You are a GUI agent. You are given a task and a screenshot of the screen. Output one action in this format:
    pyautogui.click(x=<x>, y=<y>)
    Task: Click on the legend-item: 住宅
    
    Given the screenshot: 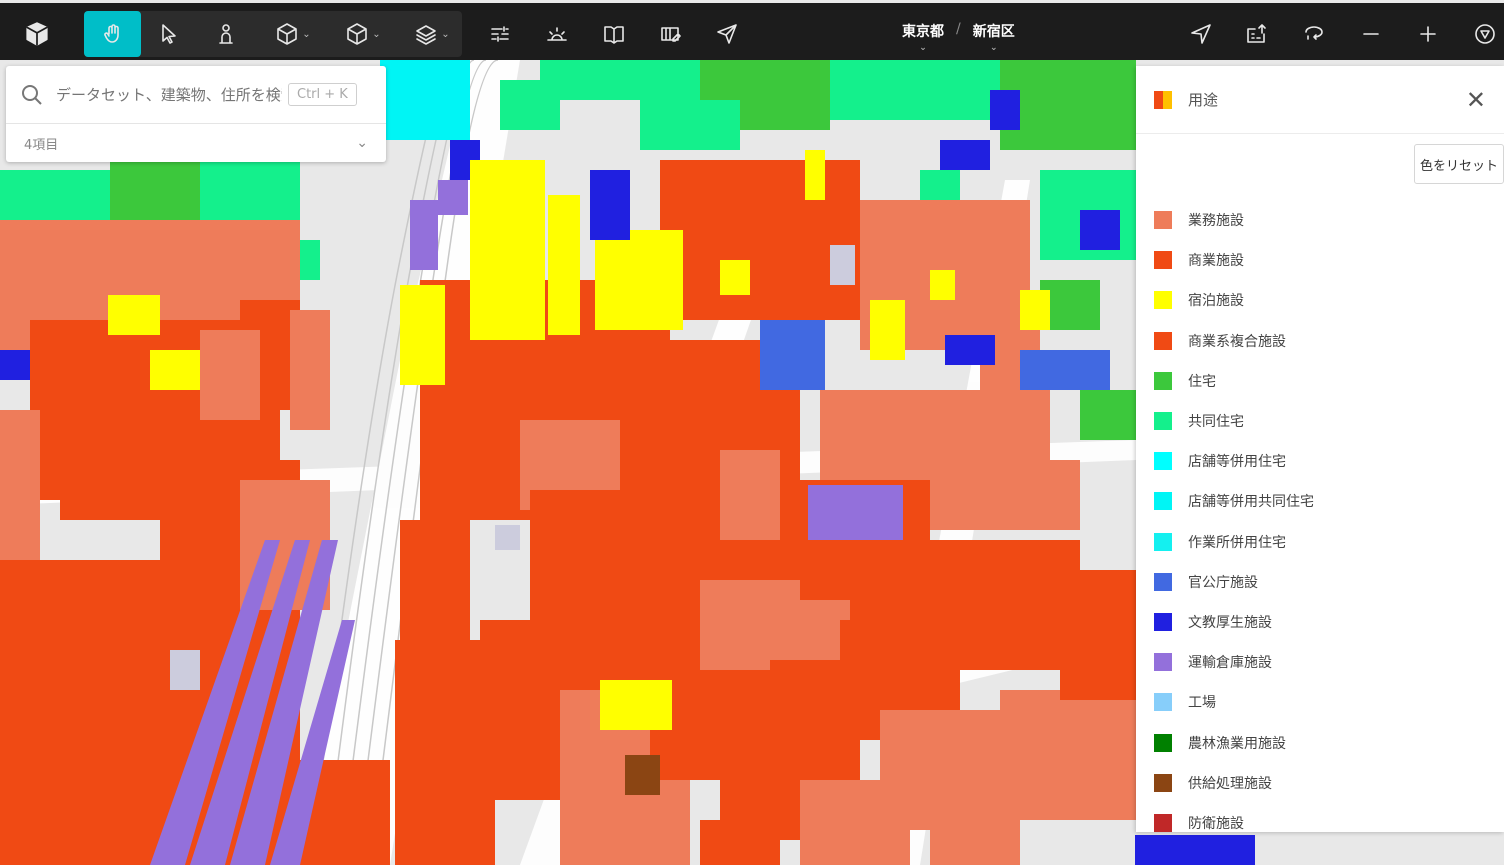 What is the action you would take?
    pyautogui.click(x=1234, y=381)
    